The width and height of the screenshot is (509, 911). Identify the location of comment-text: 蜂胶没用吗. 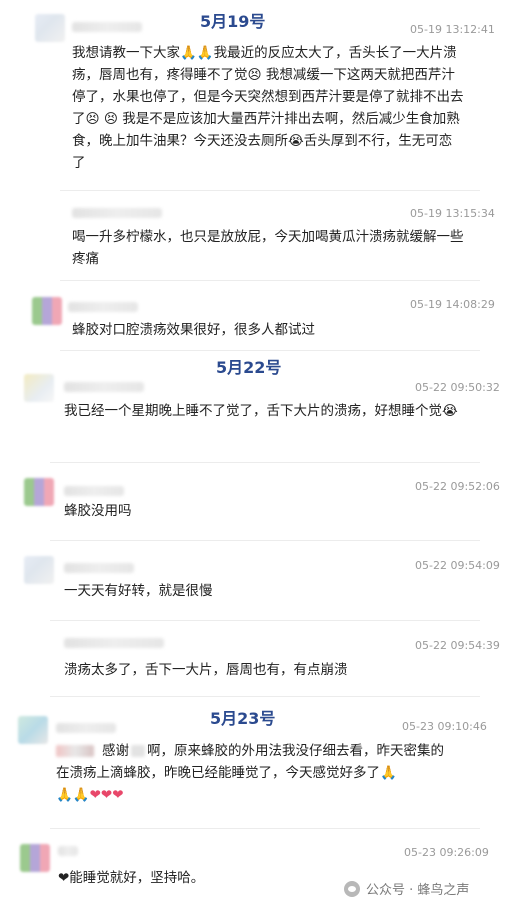
(98, 511).